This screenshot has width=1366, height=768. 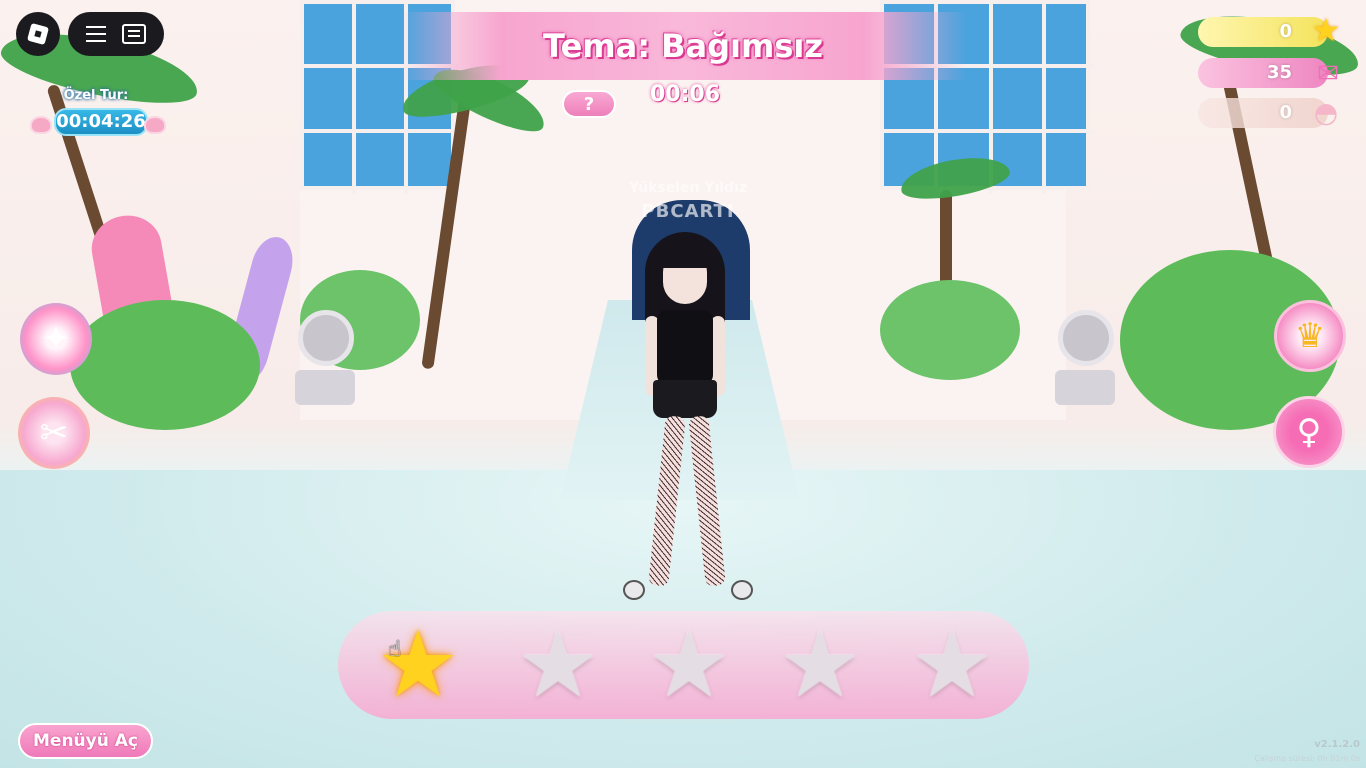 I want to click on roblox-logo-icon, so click(x=38, y=34).